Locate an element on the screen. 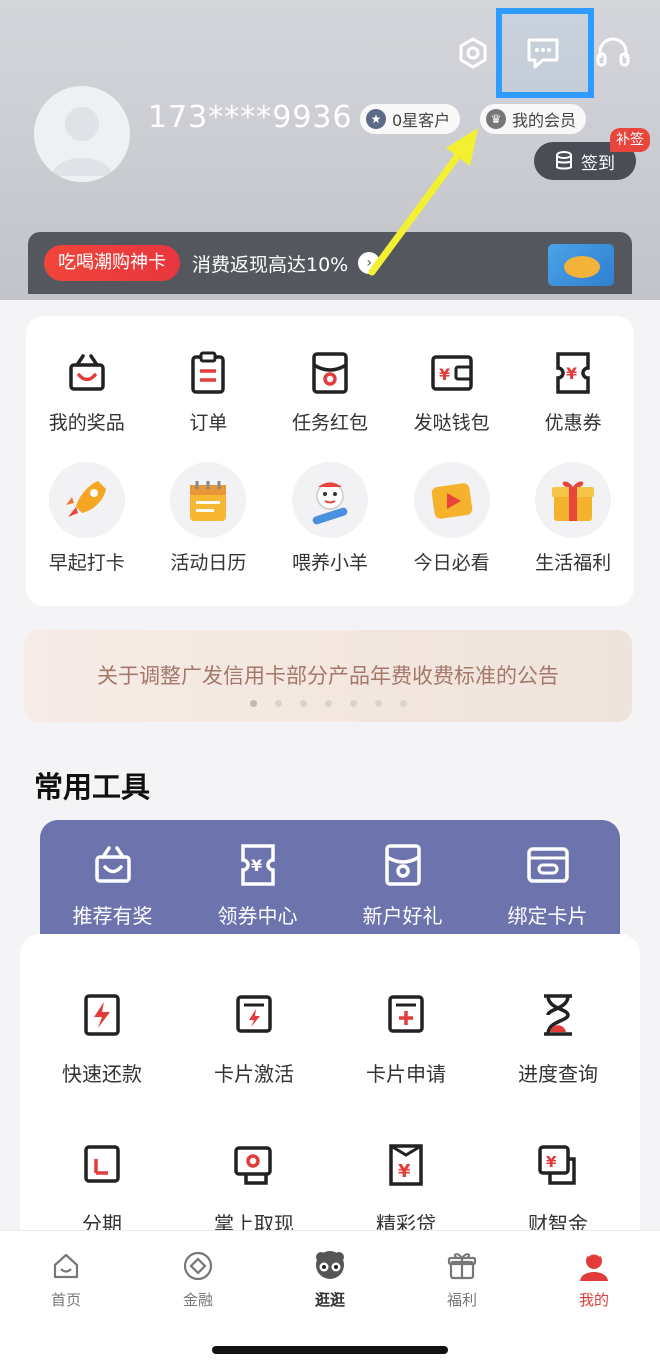 Image resolution: width=660 pixels, height=1370 pixels. finance-tab-icon is located at coordinates (198, 1266).